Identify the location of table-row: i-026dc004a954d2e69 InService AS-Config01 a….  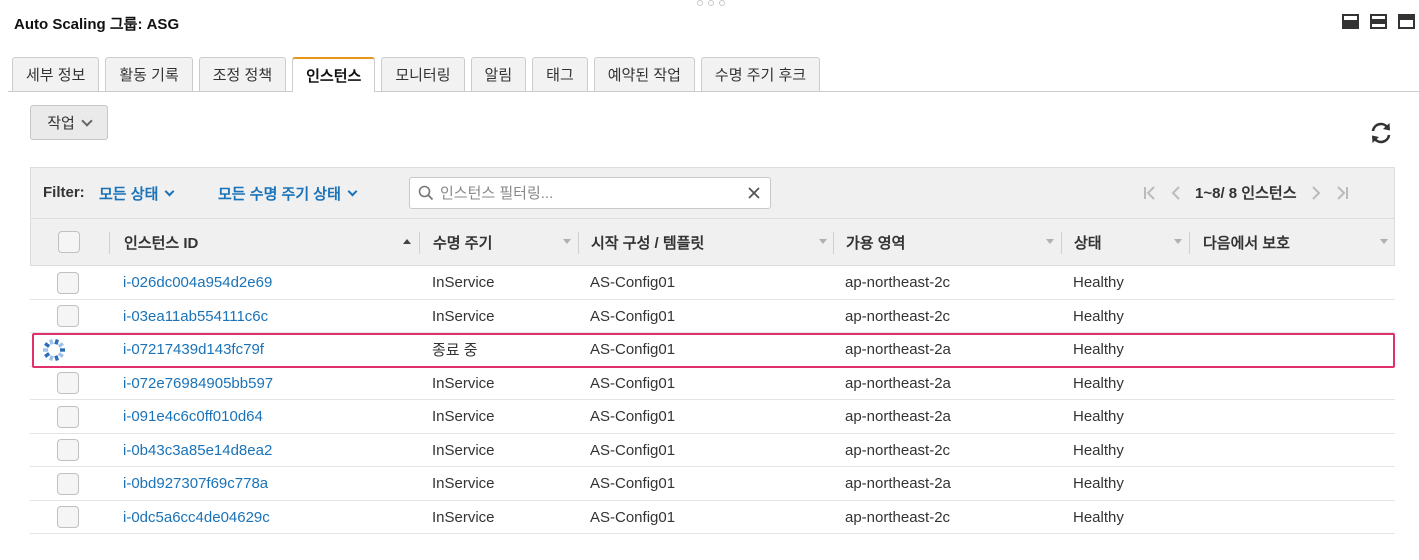
(712, 283).